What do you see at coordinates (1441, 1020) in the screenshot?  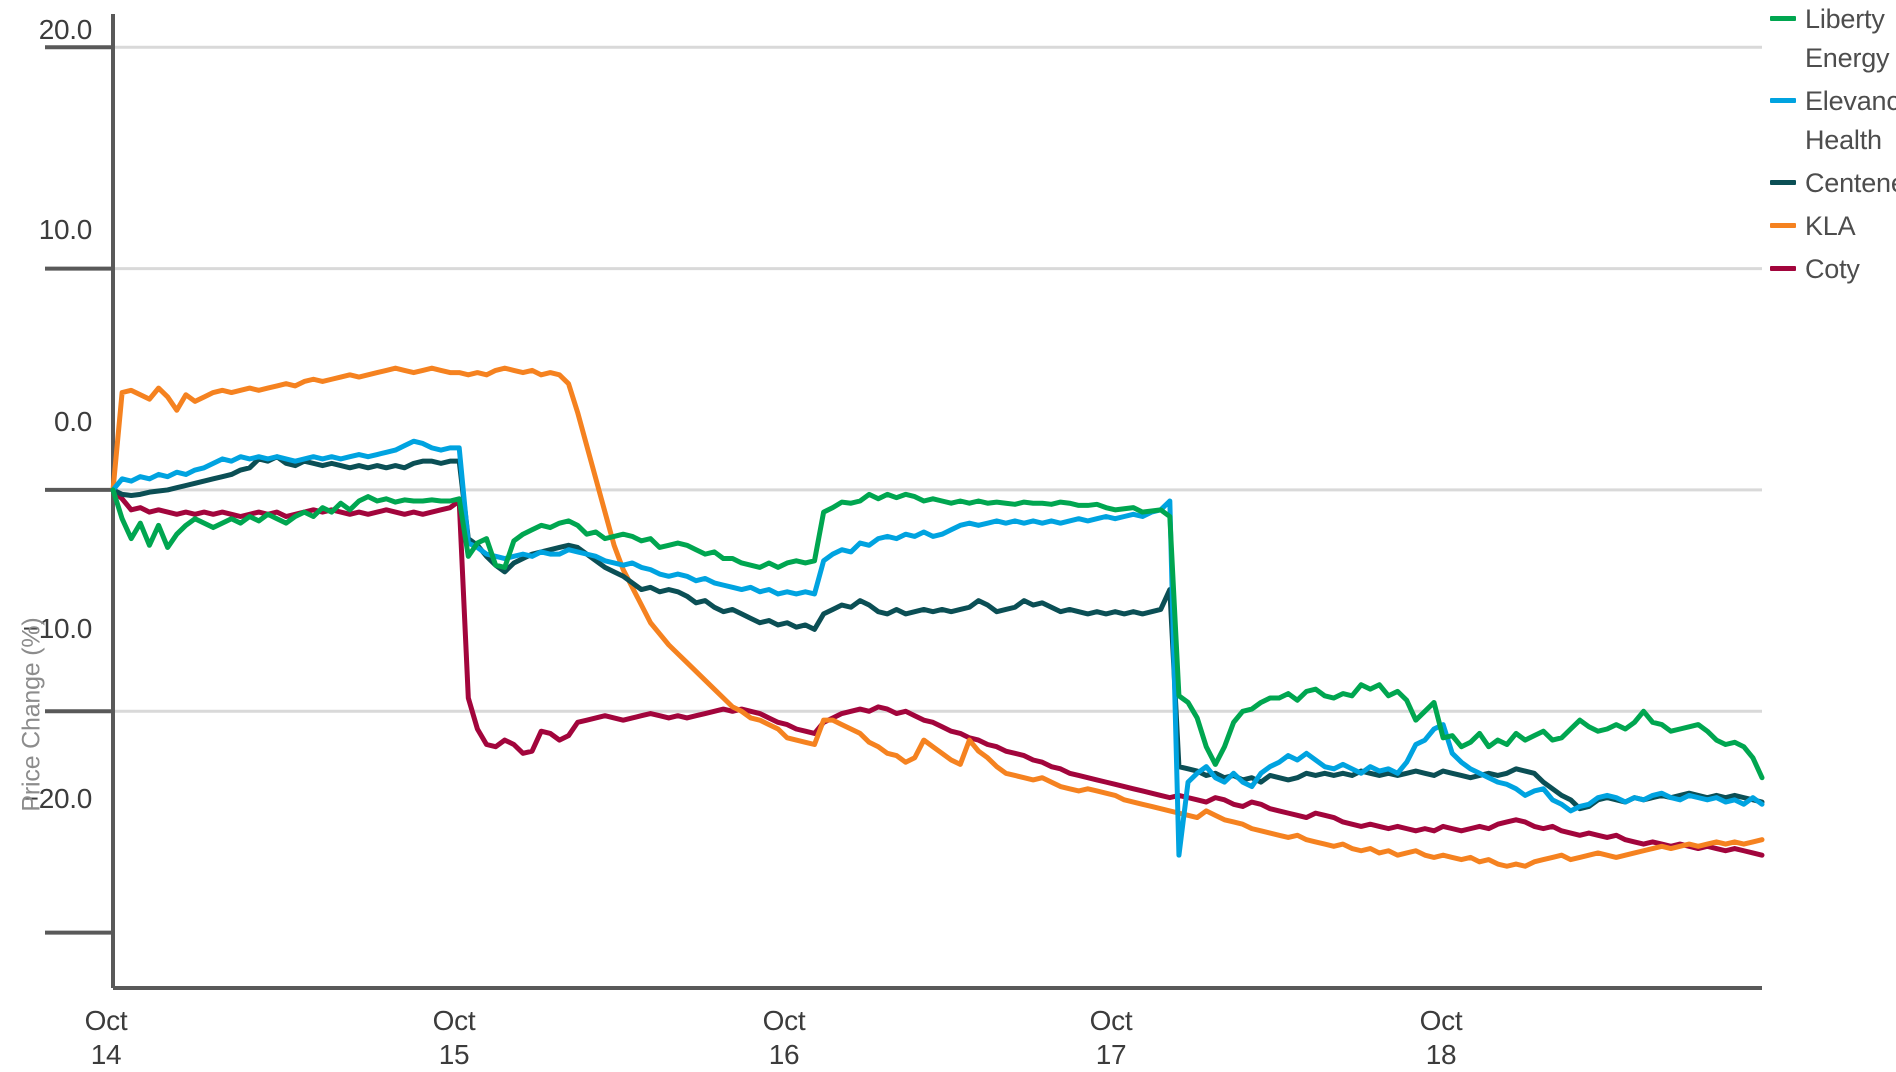 I see `xtick-month-4: Oct` at bounding box center [1441, 1020].